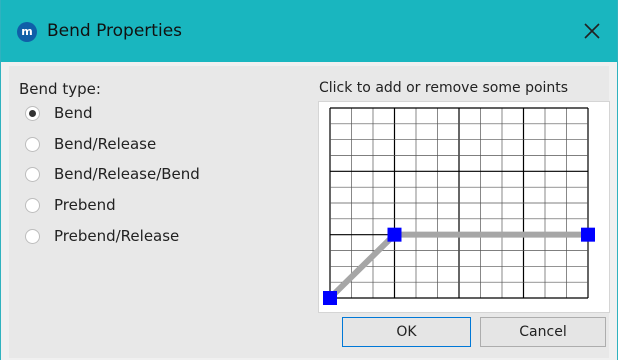  I want to click on radio-bend-release: Bend/Release, so click(90, 144).